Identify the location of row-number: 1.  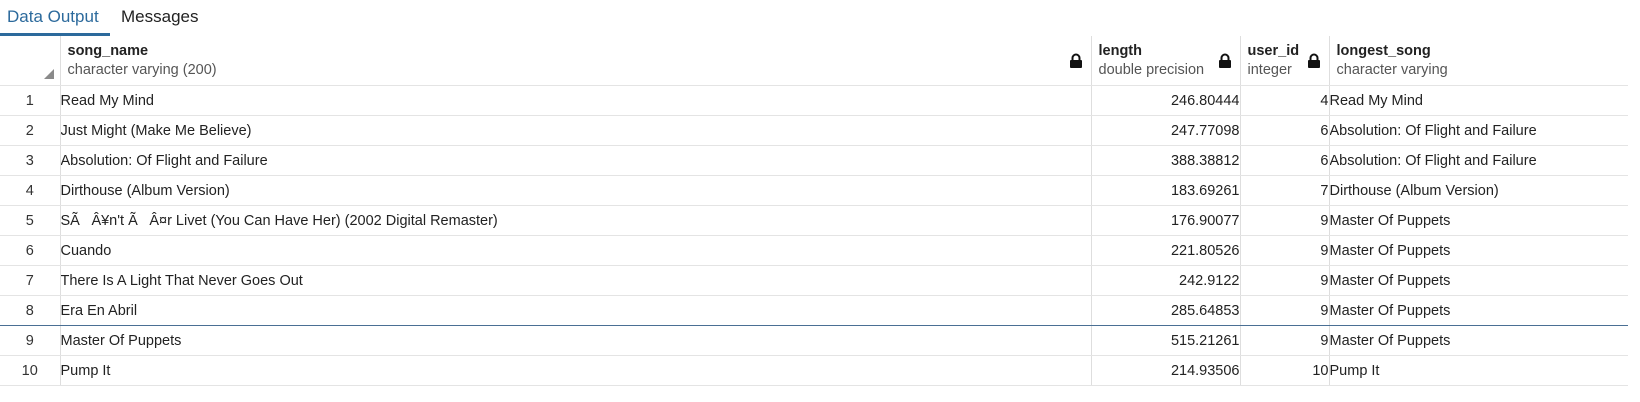
(30, 100).